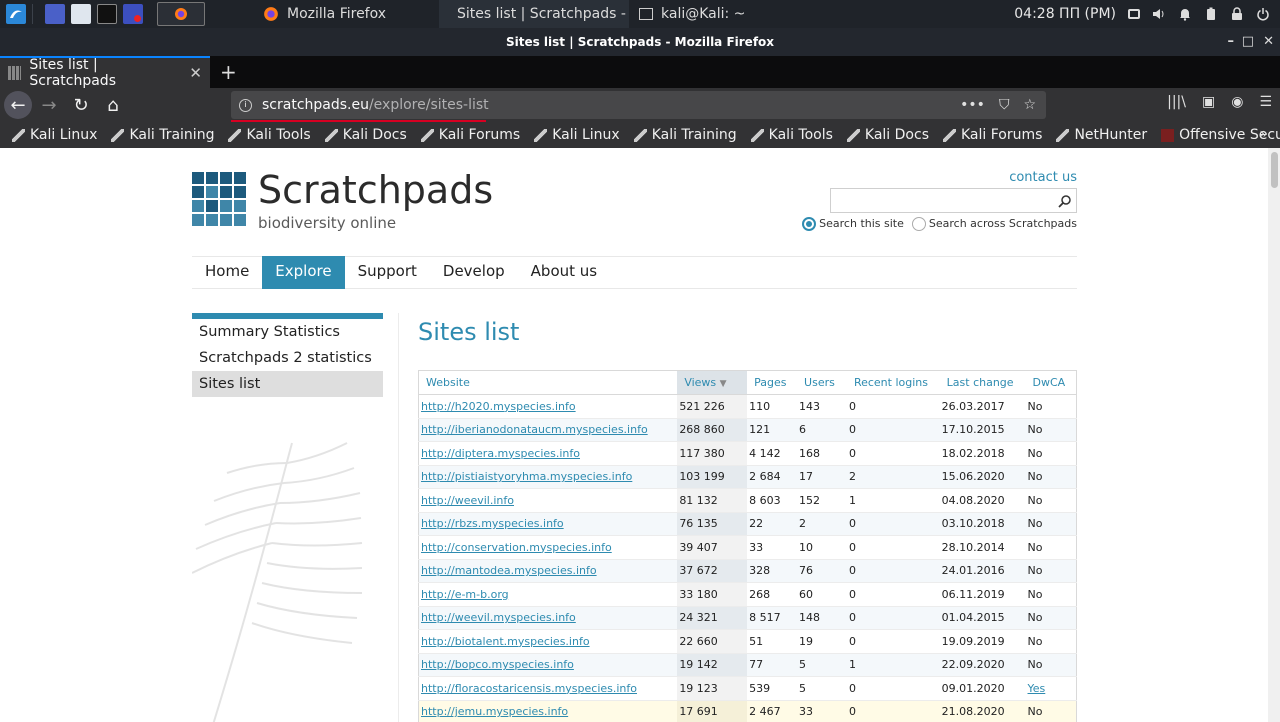 The height and width of the screenshot is (722, 1280). Describe the element at coordinates (303, 272) in the screenshot. I see `nav-explore: Explore` at that location.